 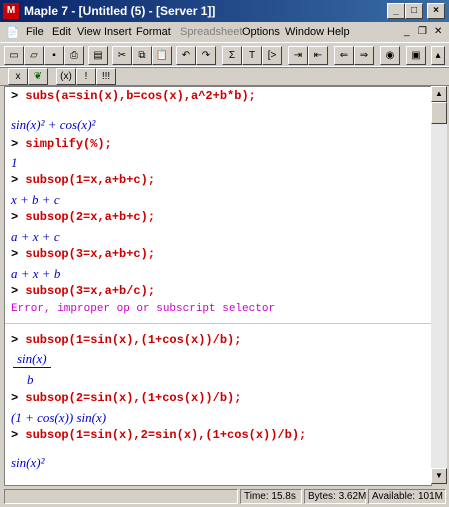 What do you see at coordinates (439, 113) in the screenshot?
I see `scroll-thumb` at bounding box center [439, 113].